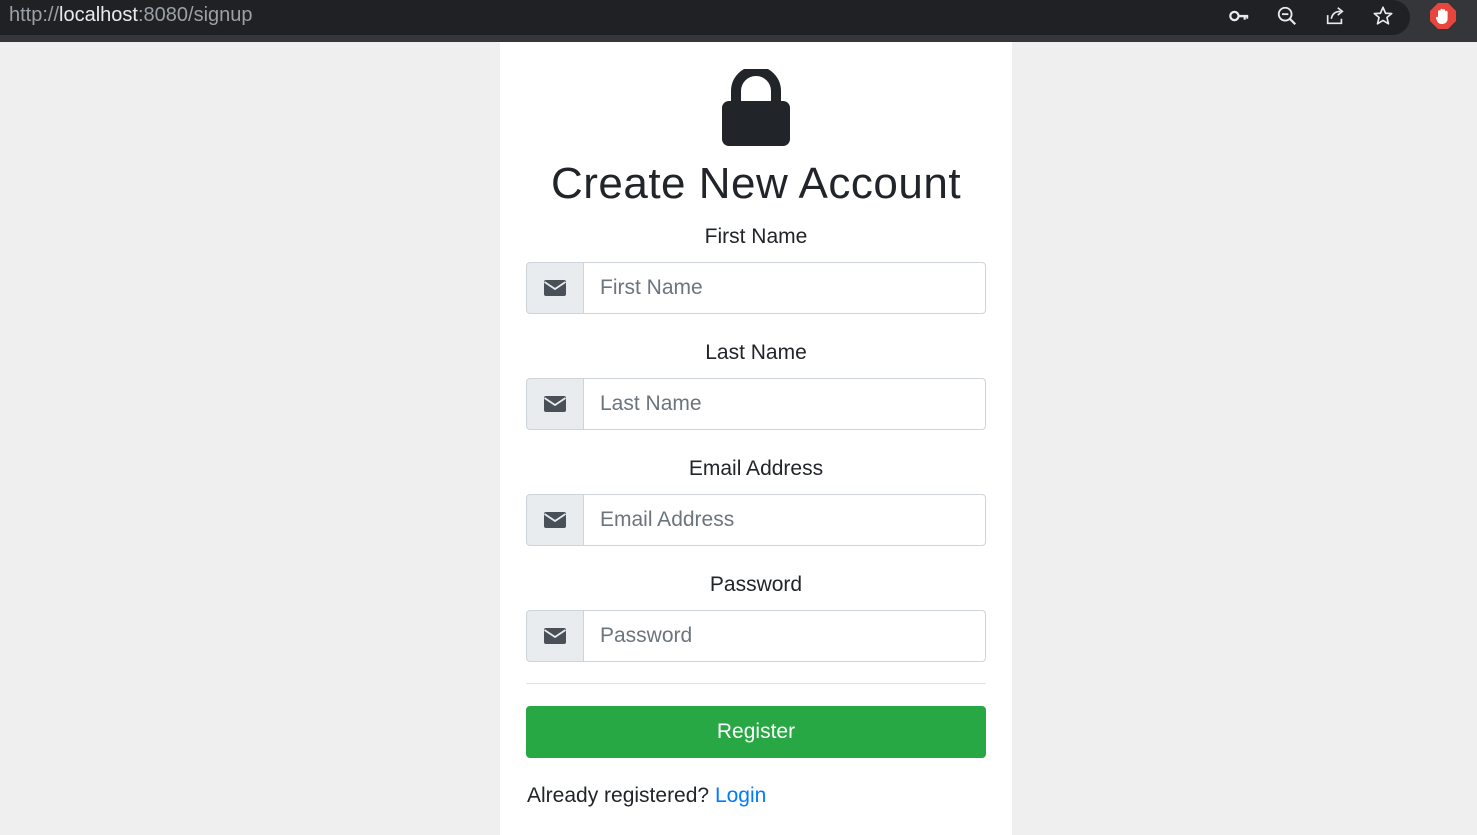 The image size is (1477, 835). Describe the element at coordinates (784, 404) in the screenshot. I see `last-name-input` at that location.